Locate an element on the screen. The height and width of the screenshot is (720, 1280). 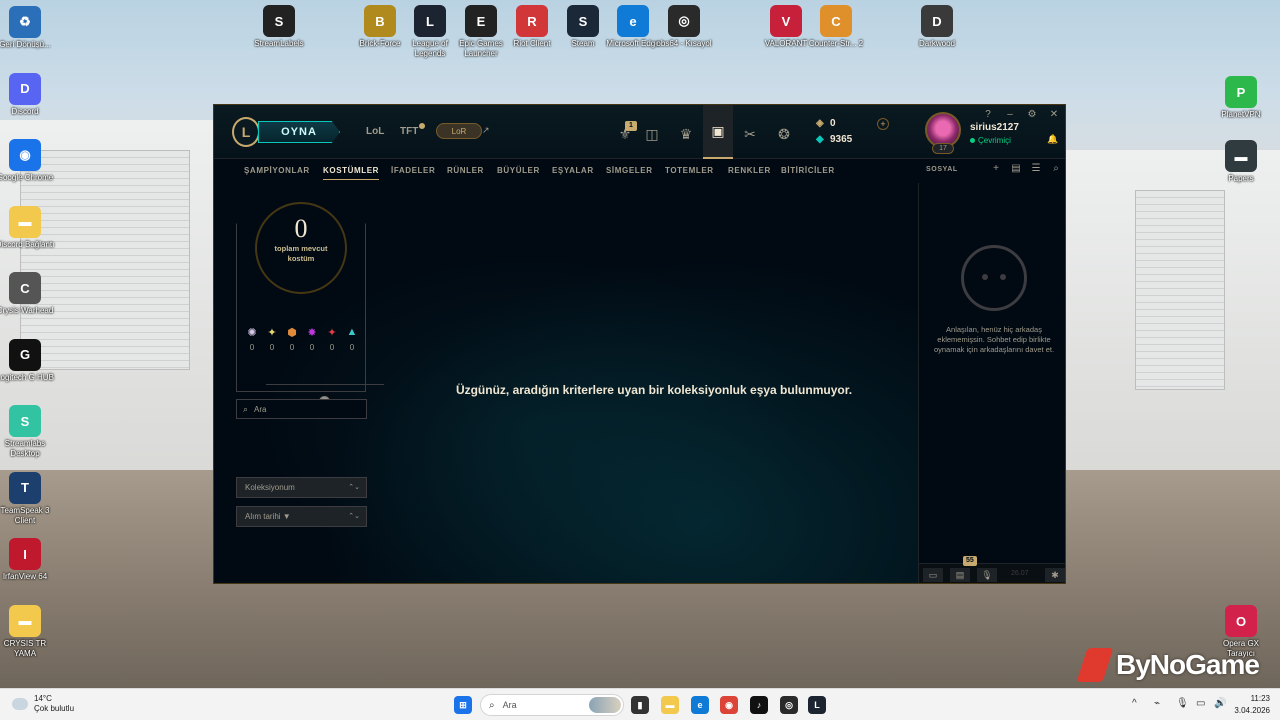
volume-icon: 🔊 is located at coordinates (1220, 703).